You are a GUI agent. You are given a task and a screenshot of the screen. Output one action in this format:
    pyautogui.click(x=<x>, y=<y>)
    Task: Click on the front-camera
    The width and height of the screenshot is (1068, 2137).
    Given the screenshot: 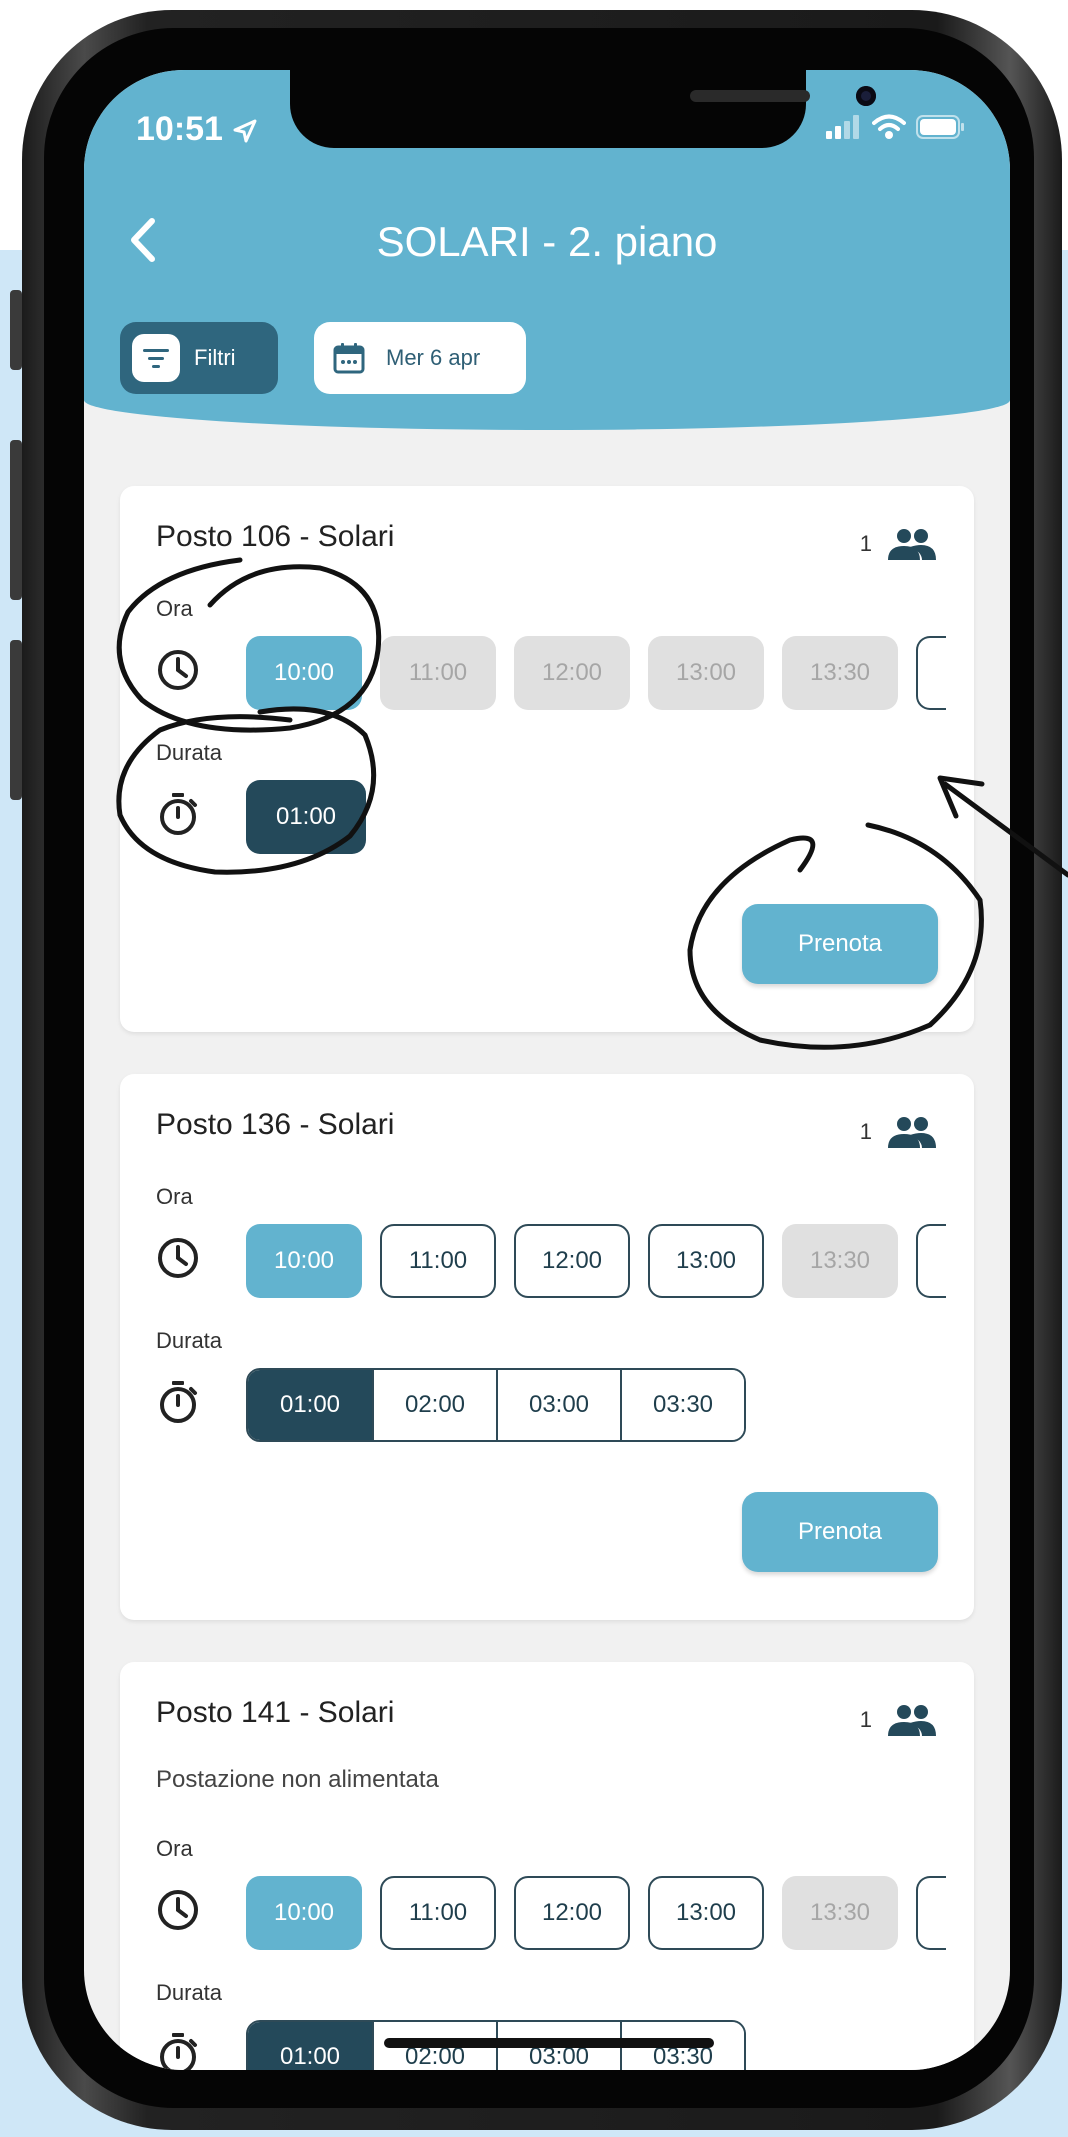 What is the action you would take?
    pyautogui.click(x=866, y=96)
    